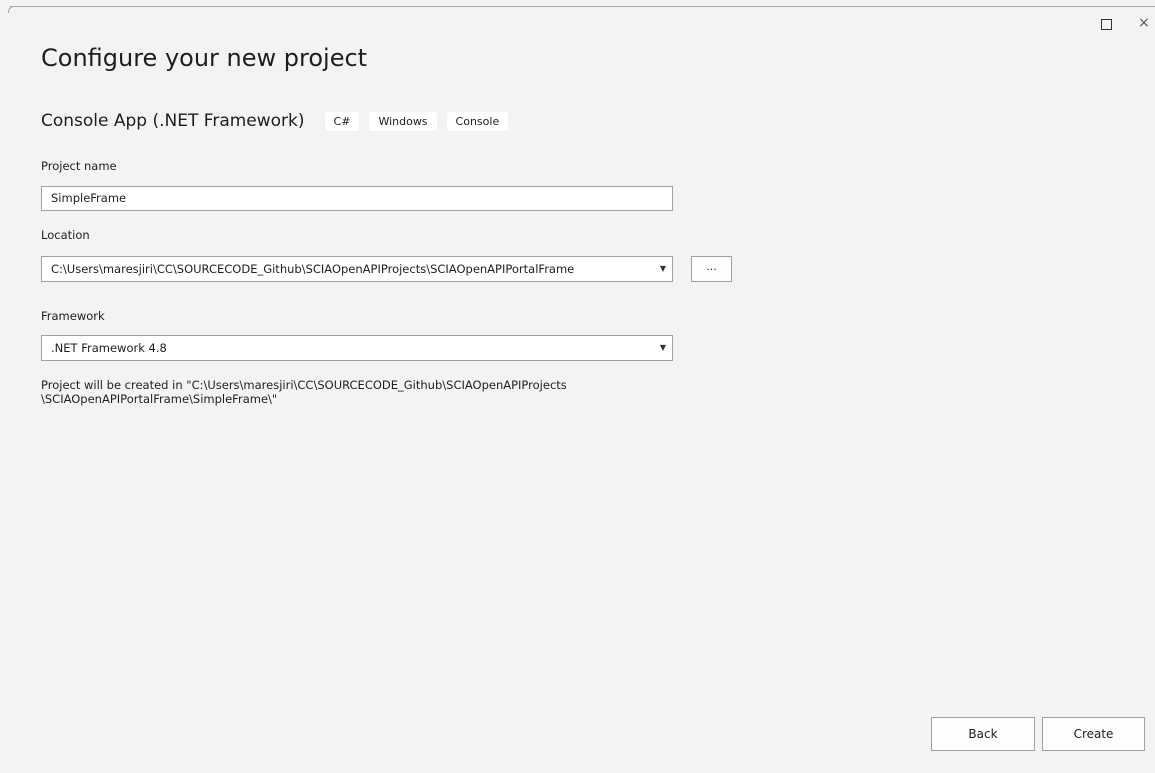 This screenshot has height=773, width=1155. I want to click on tag-language: C#, so click(342, 121).